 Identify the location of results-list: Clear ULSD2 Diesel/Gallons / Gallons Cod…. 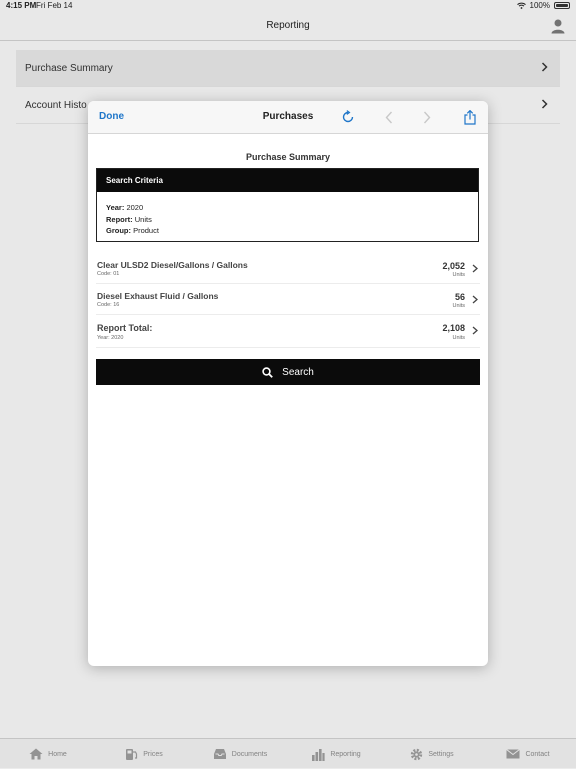
(288, 300).